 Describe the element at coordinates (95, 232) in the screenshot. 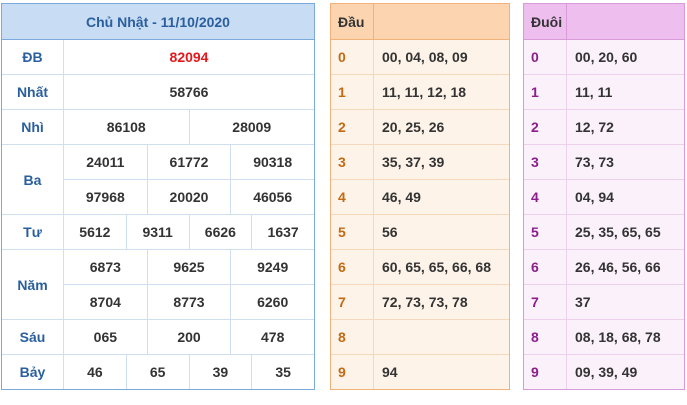

I see `prize-number: 5612` at that location.